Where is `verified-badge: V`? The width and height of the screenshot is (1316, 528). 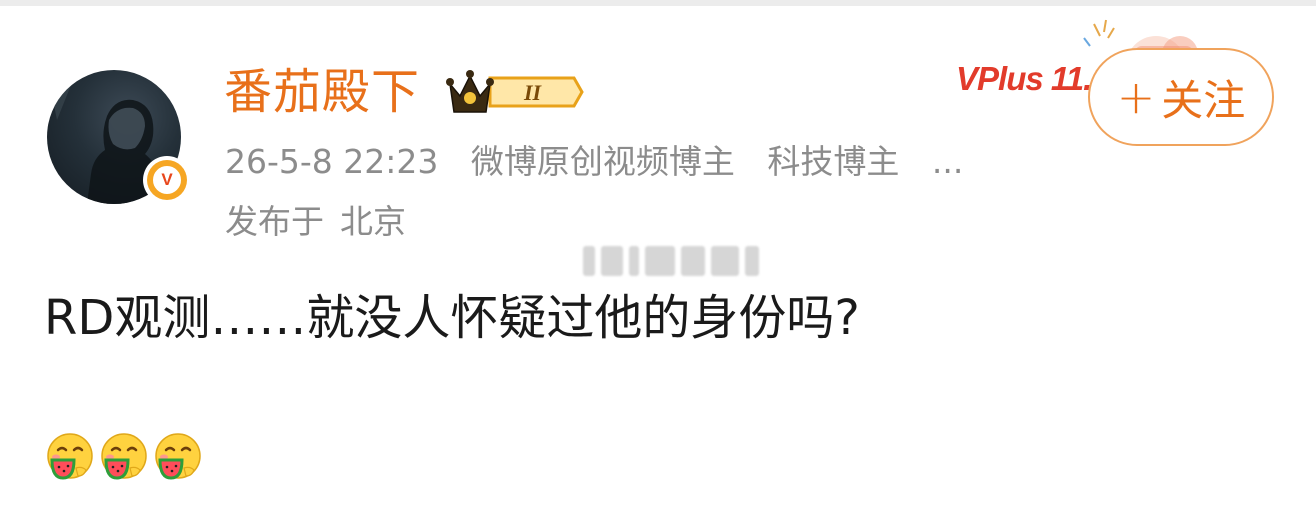
verified-badge: V is located at coordinates (167, 180).